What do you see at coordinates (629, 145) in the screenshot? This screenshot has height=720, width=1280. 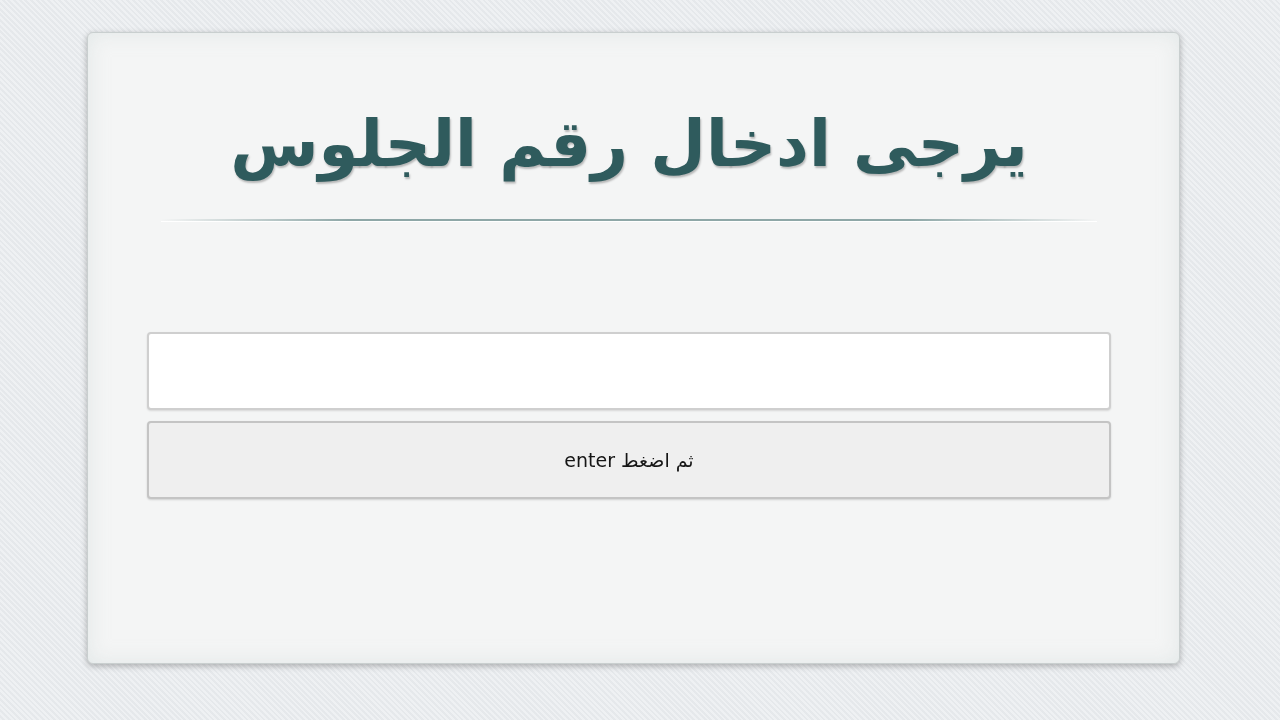 I see `page-title: يرجى ادخال رقم الجلوس` at bounding box center [629, 145].